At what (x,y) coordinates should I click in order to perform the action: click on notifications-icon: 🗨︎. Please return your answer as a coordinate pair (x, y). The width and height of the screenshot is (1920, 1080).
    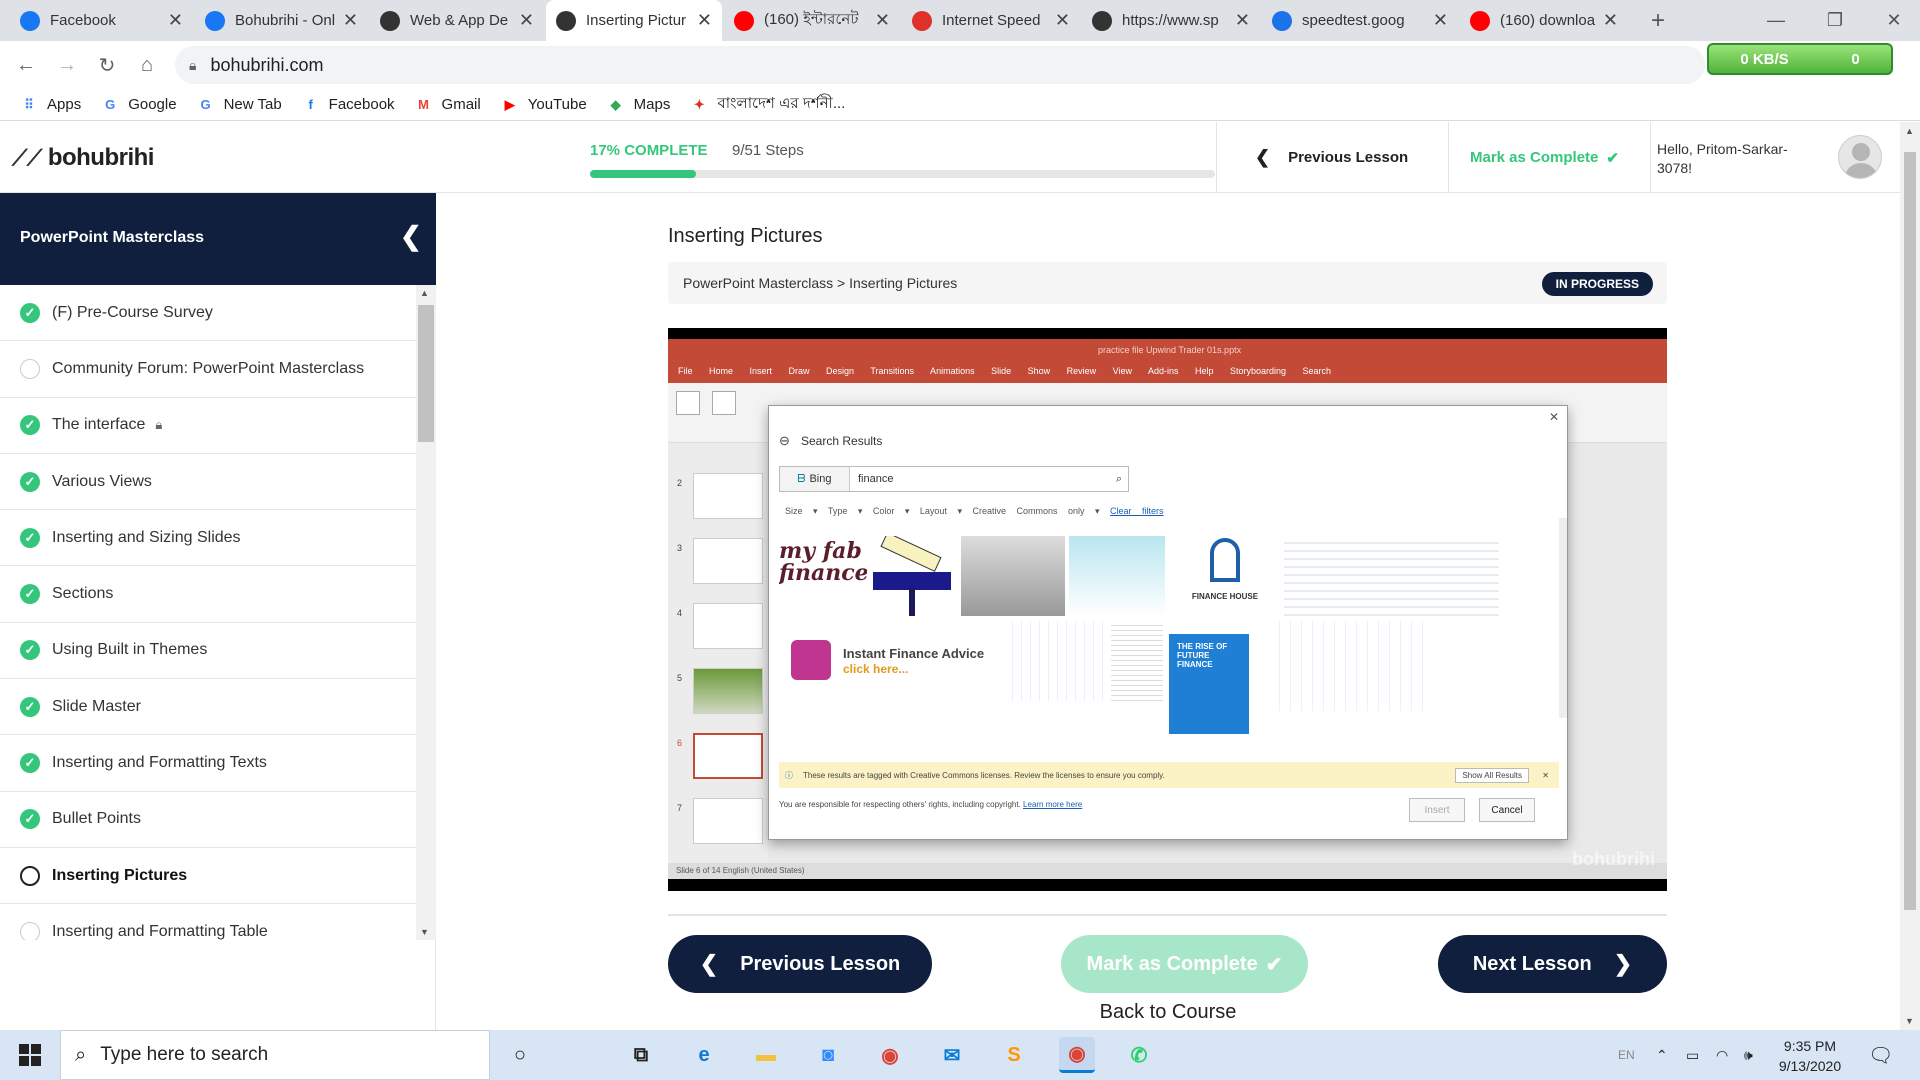
    Looking at the image, I should click on (1880, 1055).